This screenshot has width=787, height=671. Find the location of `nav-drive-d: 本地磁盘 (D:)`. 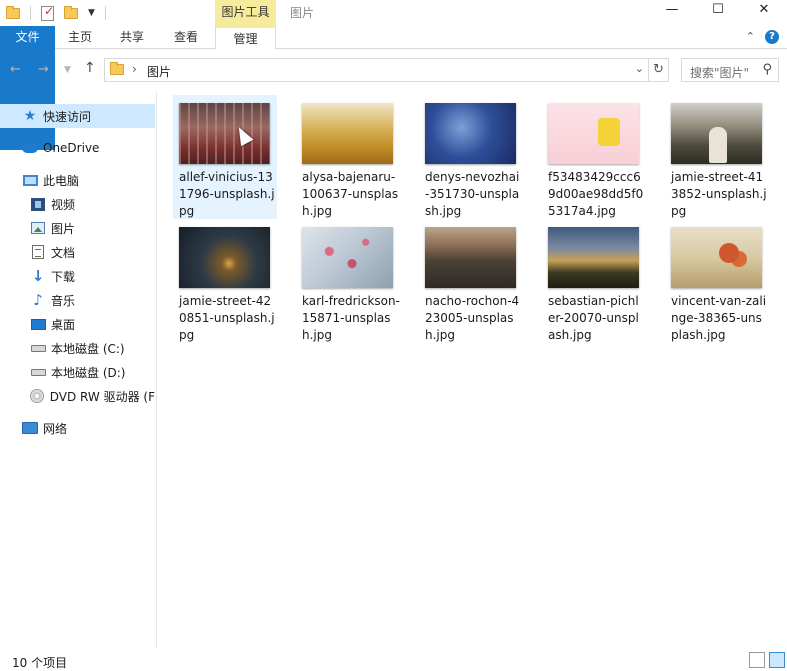

nav-drive-d: 本地磁盘 (D:) is located at coordinates (77, 372).